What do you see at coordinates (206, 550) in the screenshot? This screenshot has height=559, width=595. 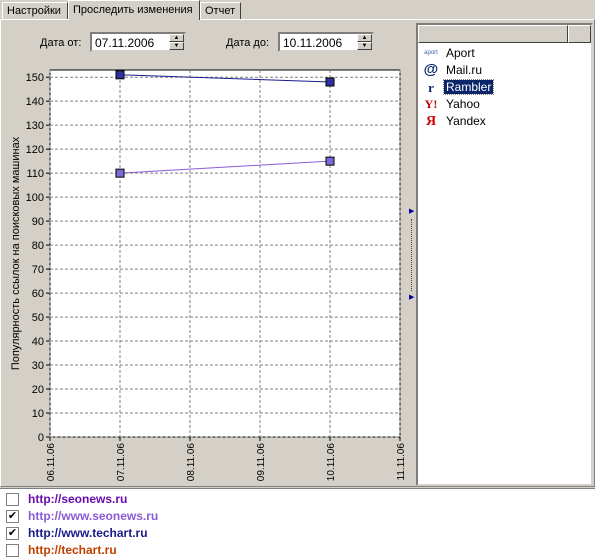 I see `url-item: http://techart.ru` at bounding box center [206, 550].